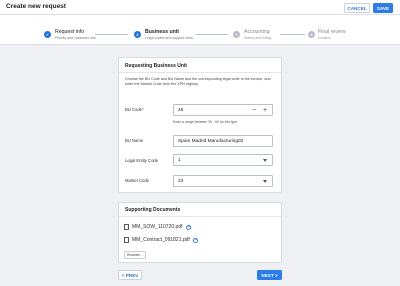 The width and height of the screenshot is (400, 286). What do you see at coordinates (181, 181) in the screenshot?
I see `market-code-value: 23` at bounding box center [181, 181].